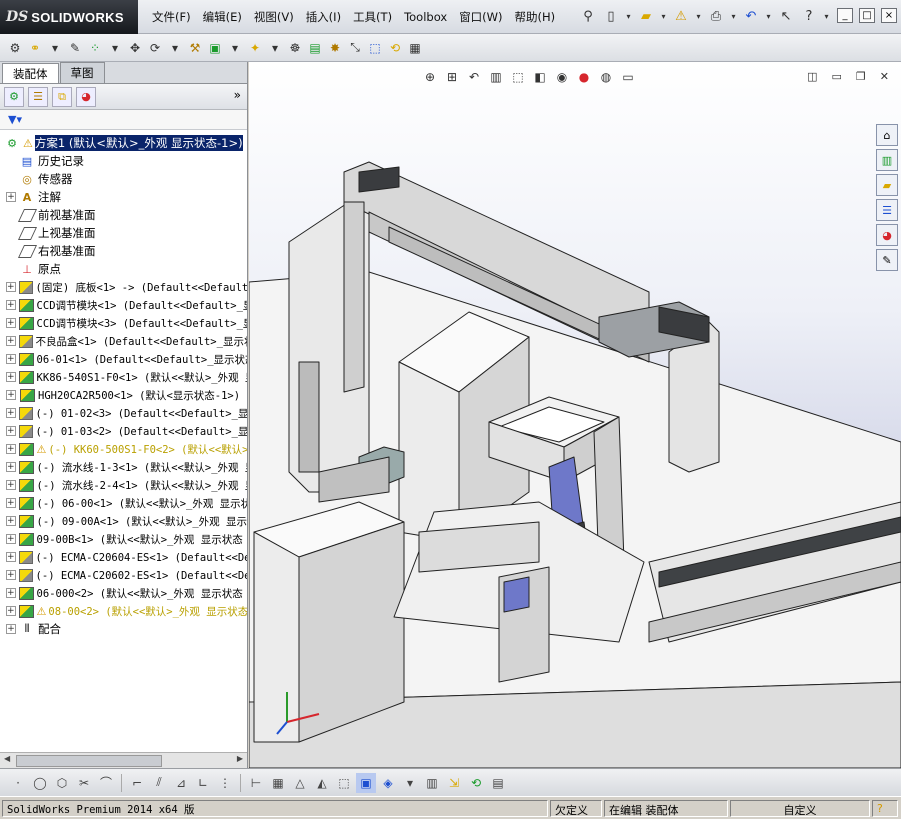  What do you see at coordinates (86, 96) in the screenshot?
I see `display-manager-icon: ◕` at bounding box center [86, 96].